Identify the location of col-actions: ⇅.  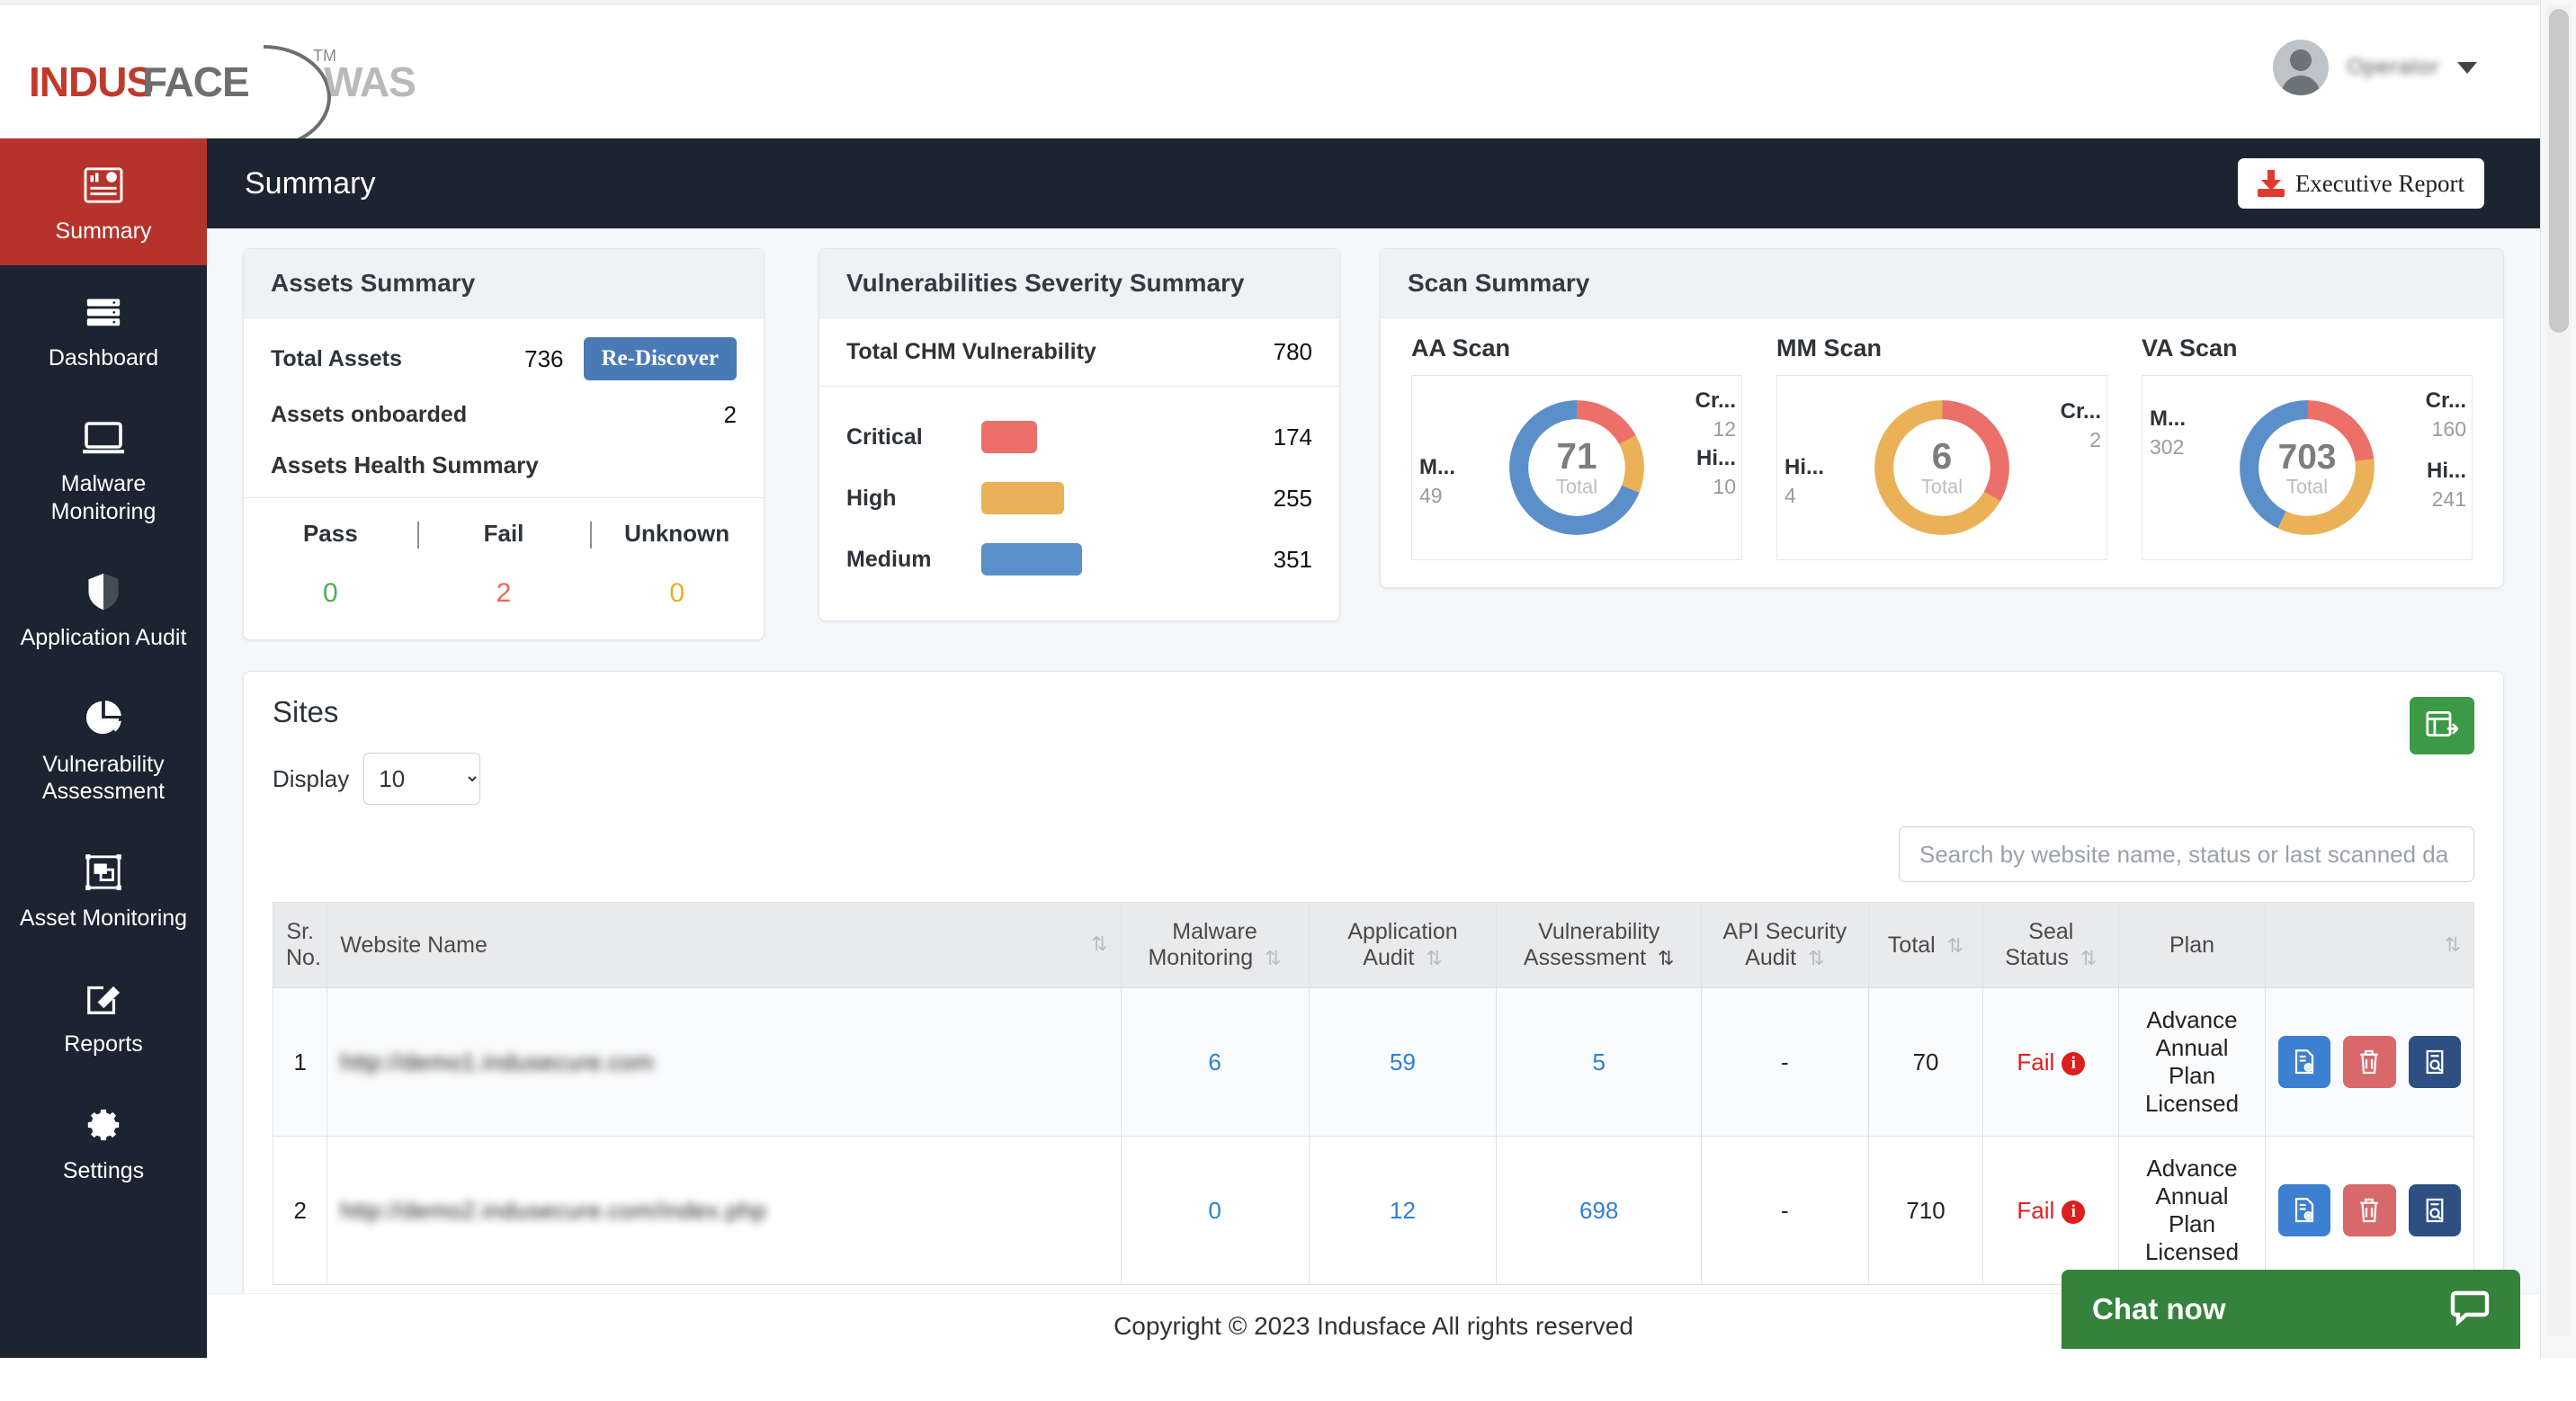
(2369, 945).